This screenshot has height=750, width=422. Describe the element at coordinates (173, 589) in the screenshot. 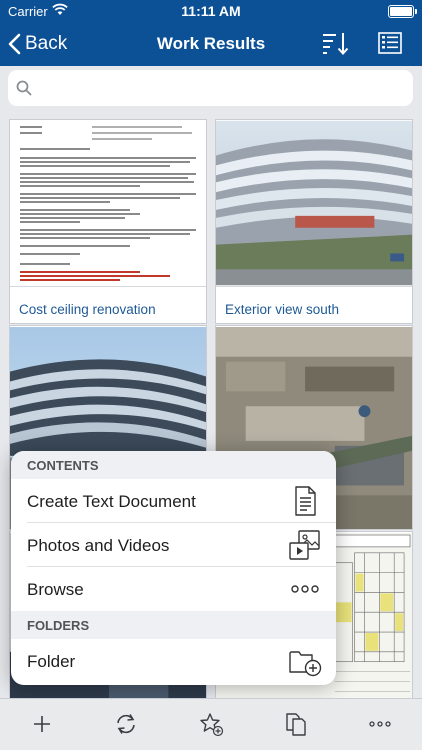

I see `browse-item: Browse` at that location.